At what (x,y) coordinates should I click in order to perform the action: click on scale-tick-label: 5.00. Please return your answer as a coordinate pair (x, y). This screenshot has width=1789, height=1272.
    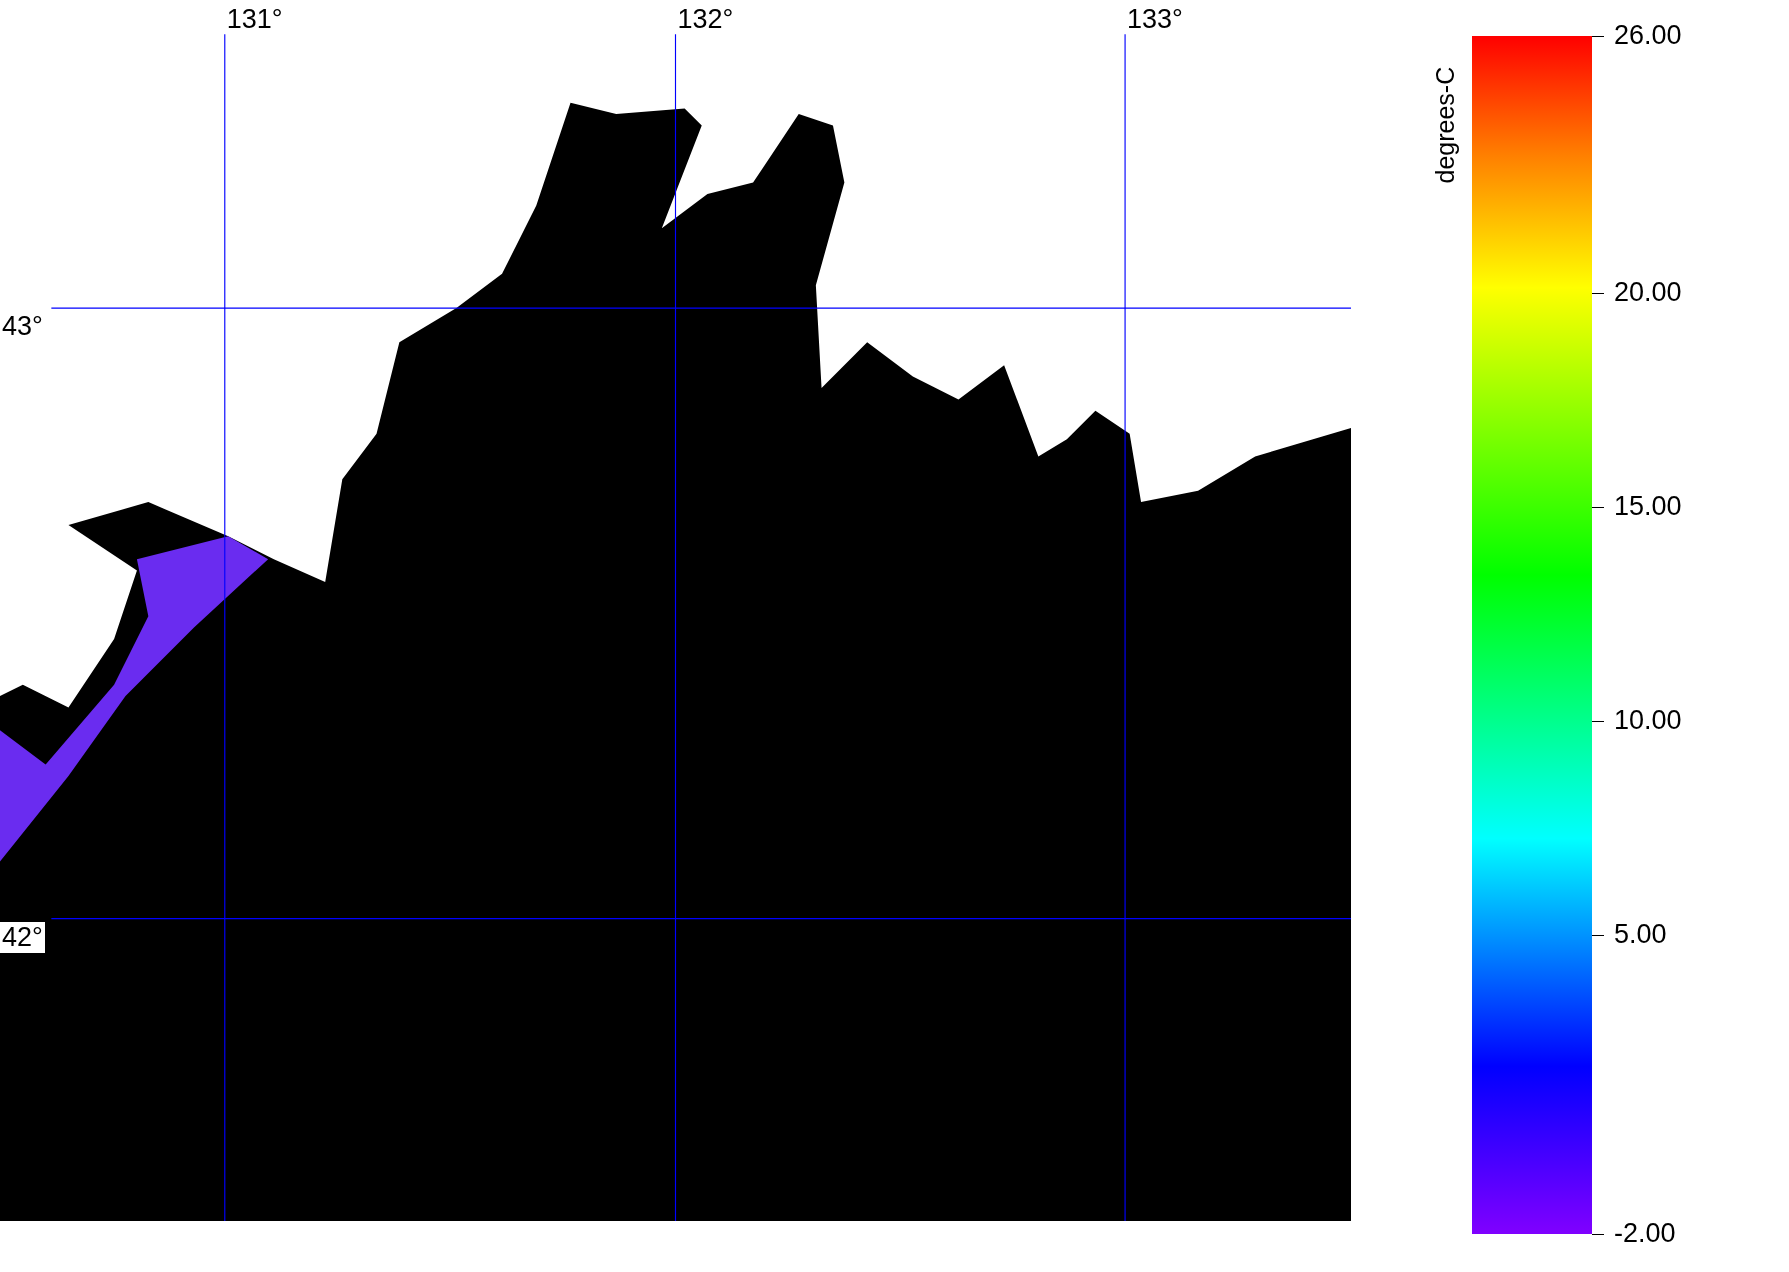
    Looking at the image, I should click on (1640, 934).